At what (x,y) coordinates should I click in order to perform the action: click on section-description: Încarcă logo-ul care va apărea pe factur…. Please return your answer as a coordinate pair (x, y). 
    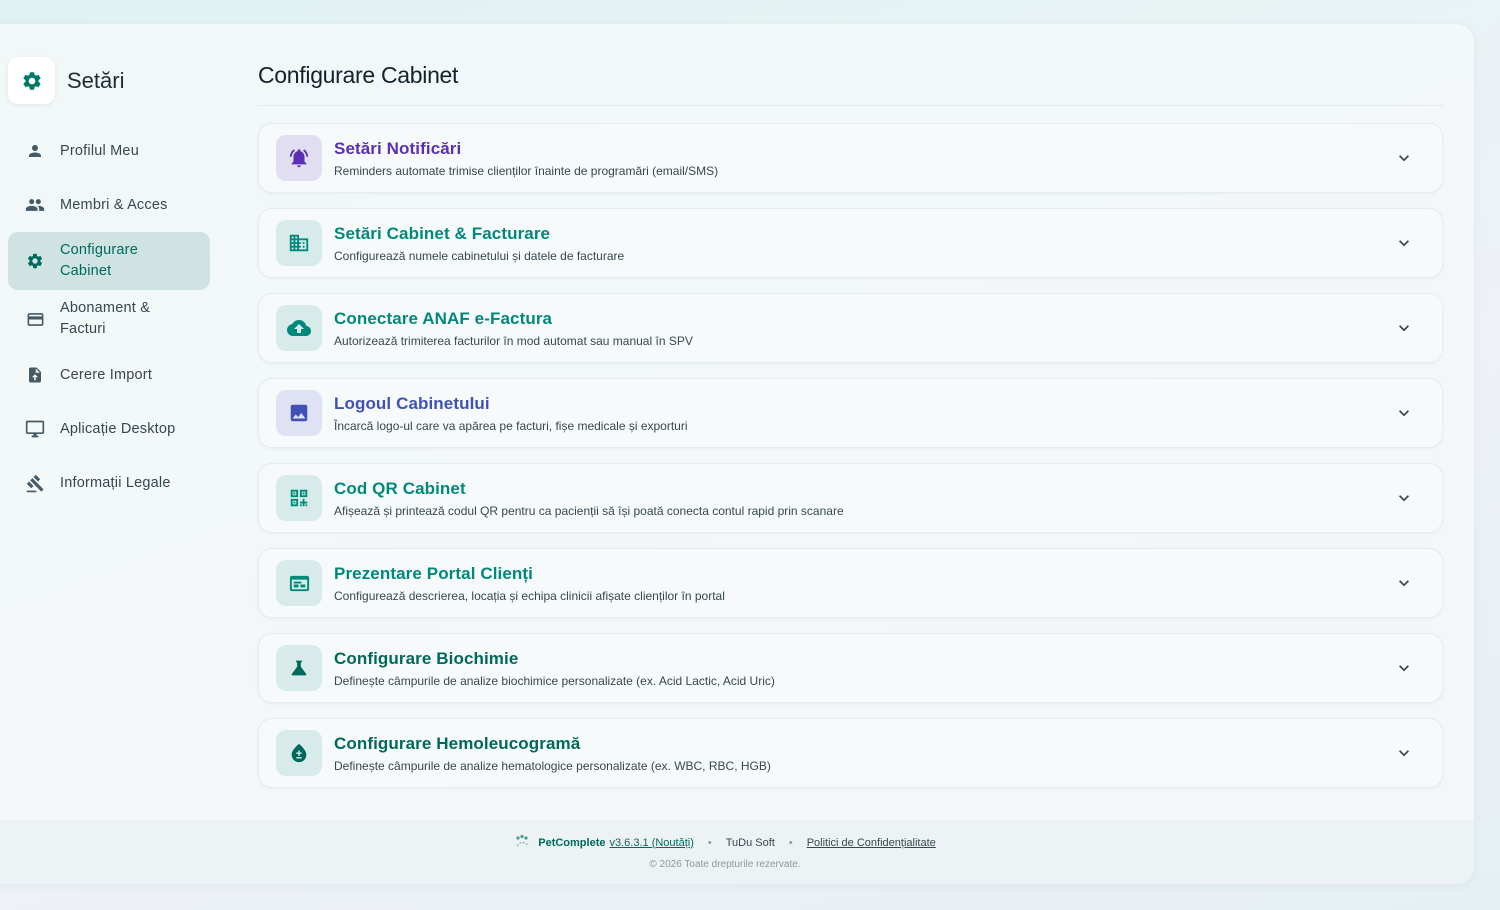
    Looking at the image, I should click on (511, 425).